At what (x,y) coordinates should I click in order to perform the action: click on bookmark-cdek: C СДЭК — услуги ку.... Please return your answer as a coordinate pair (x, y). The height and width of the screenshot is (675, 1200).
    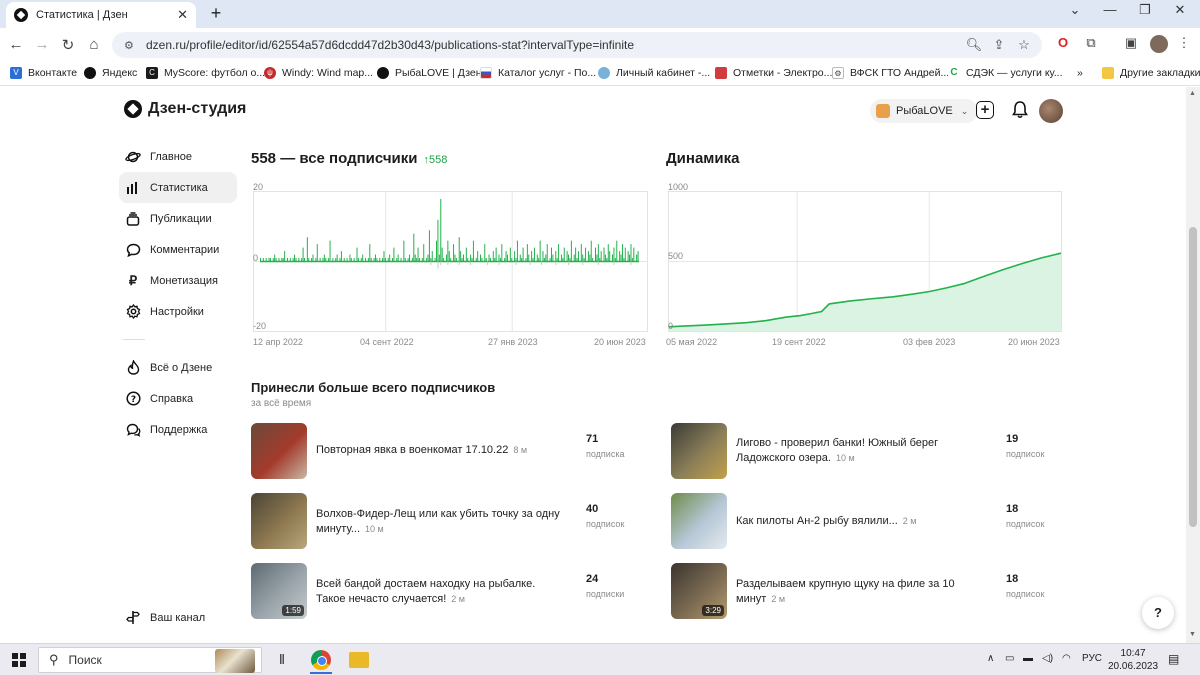
    Looking at the image, I should click on (1005, 73).